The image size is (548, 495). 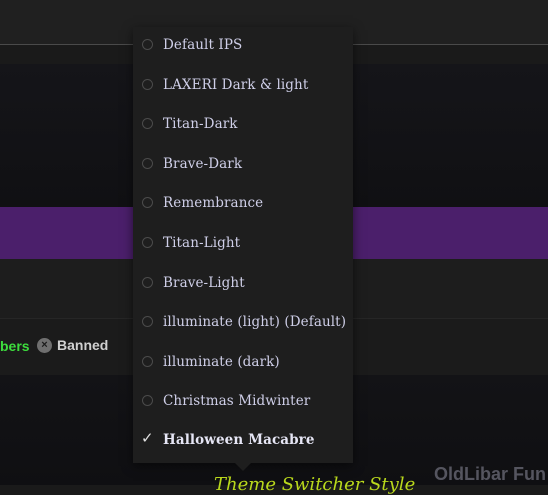 I want to click on theme-option: illuminate (dark), so click(x=243, y=363).